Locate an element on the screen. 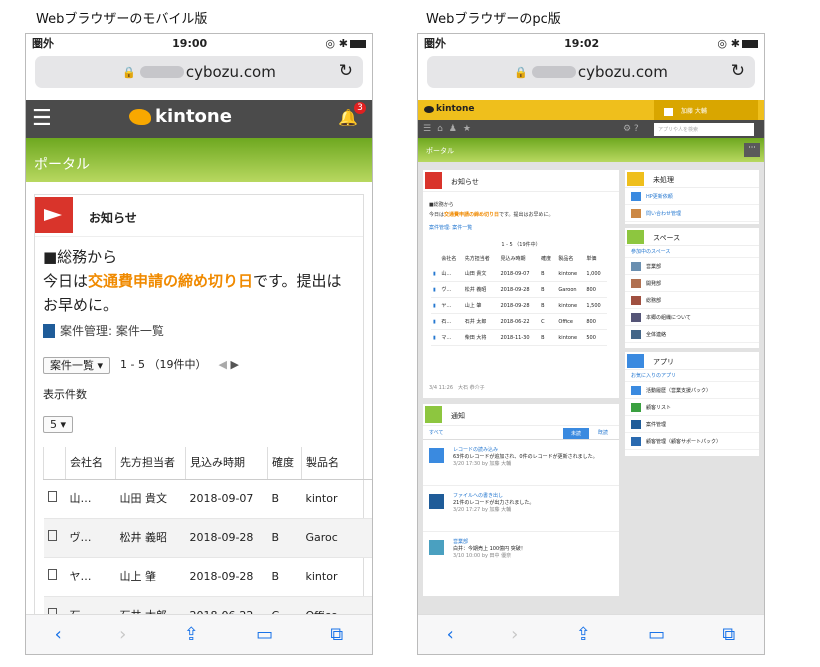  menu-icon: ☰ is located at coordinates (42, 118).